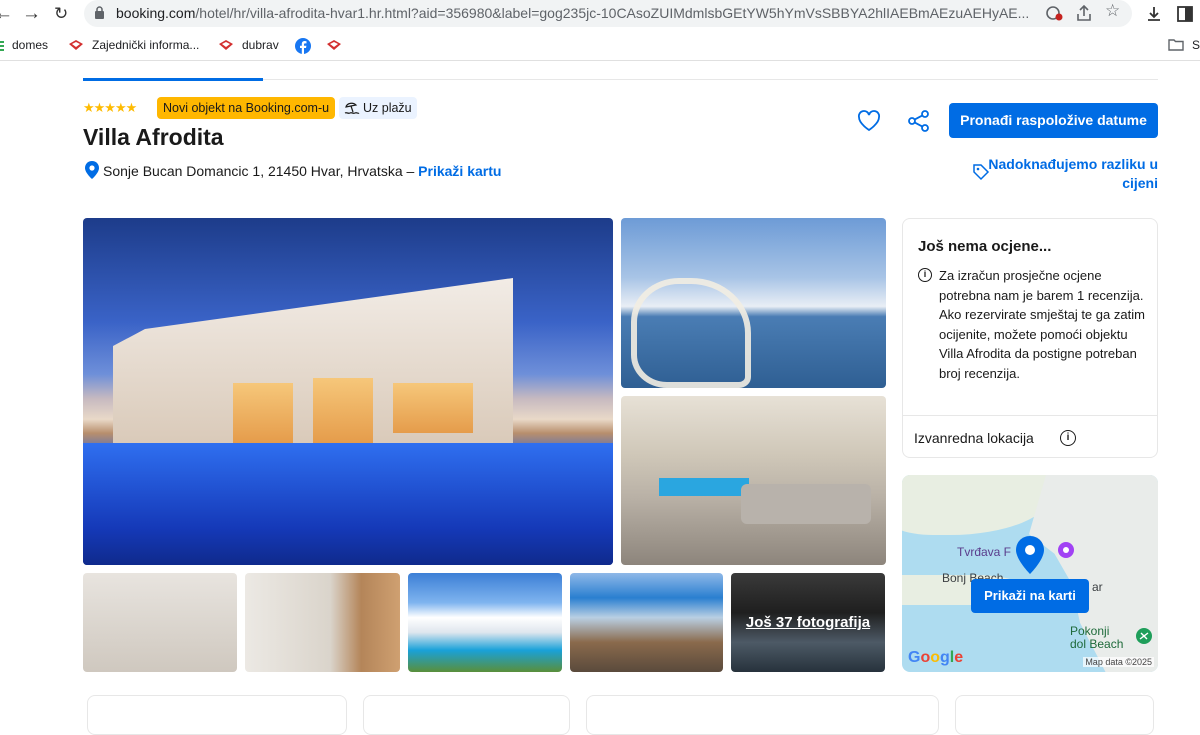 The width and height of the screenshot is (1200, 735). What do you see at coordinates (936, 657) in the screenshot?
I see `google-logo: Google` at bounding box center [936, 657].